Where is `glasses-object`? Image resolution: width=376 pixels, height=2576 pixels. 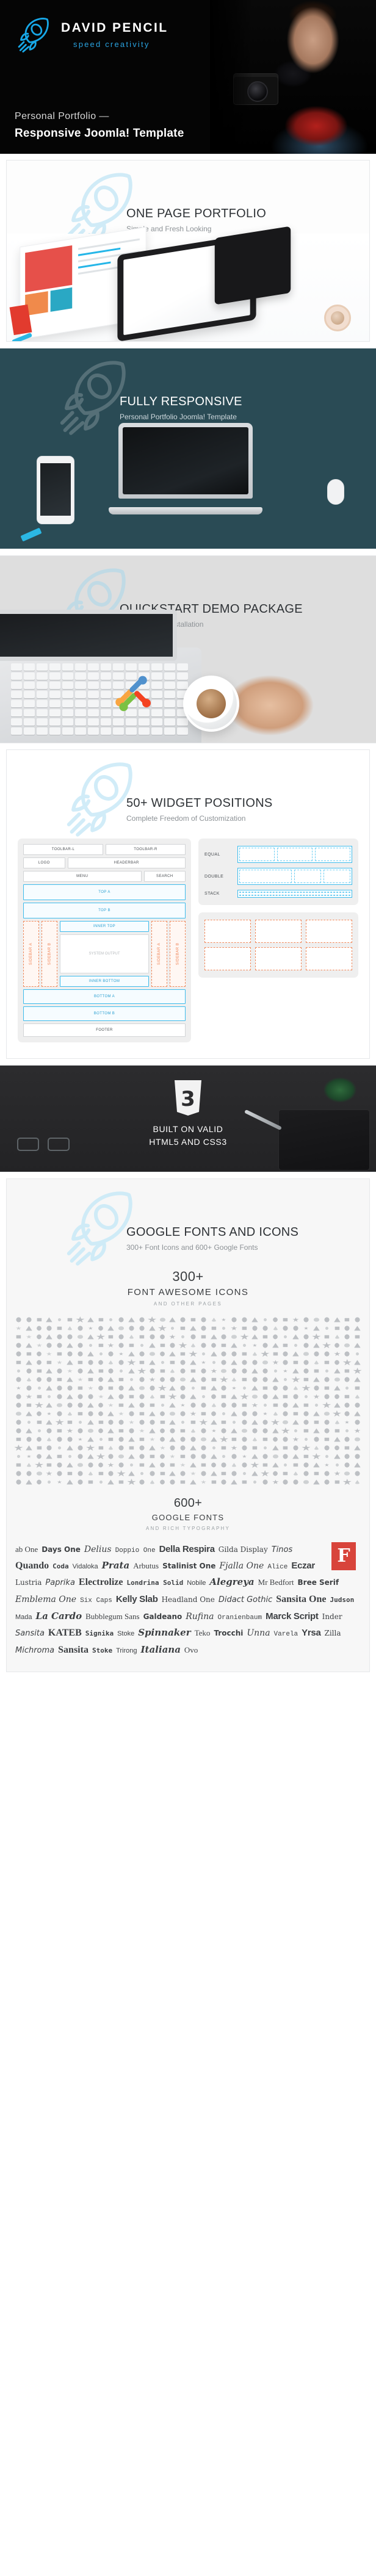 glasses-object is located at coordinates (45, 1144).